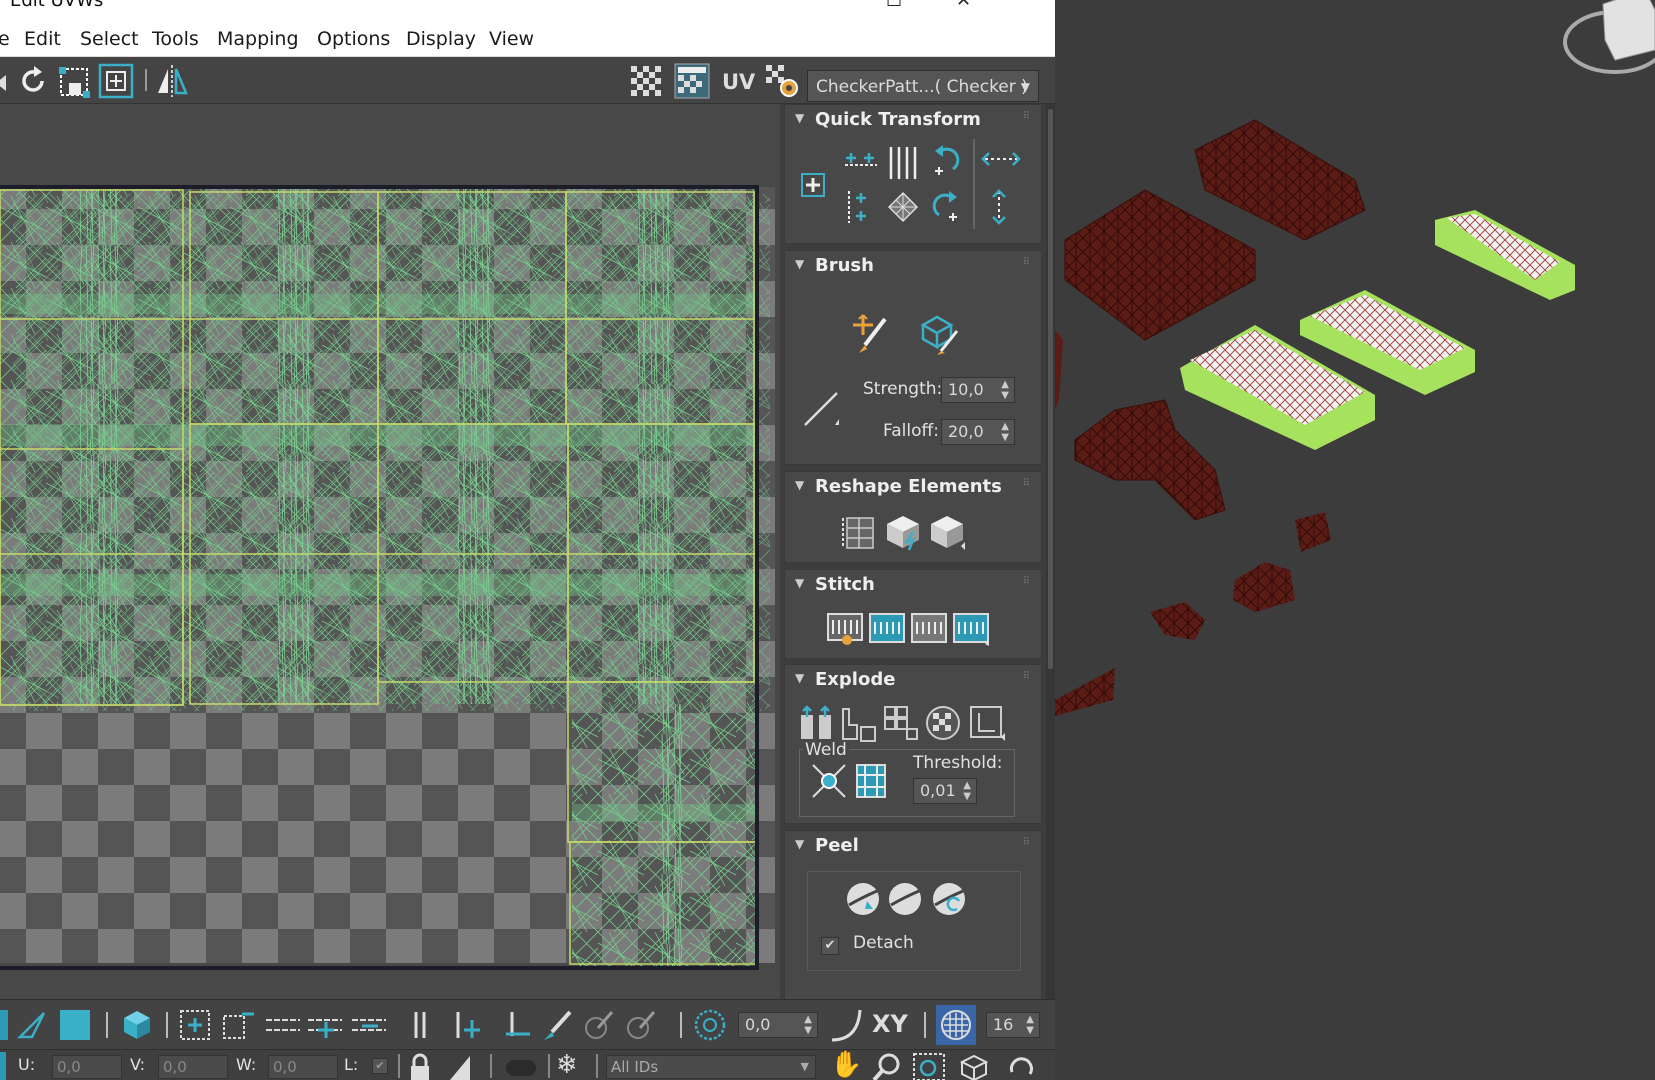 This screenshot has width=1655, height=1080. I want to click on detach-icon, so click(859, 725).